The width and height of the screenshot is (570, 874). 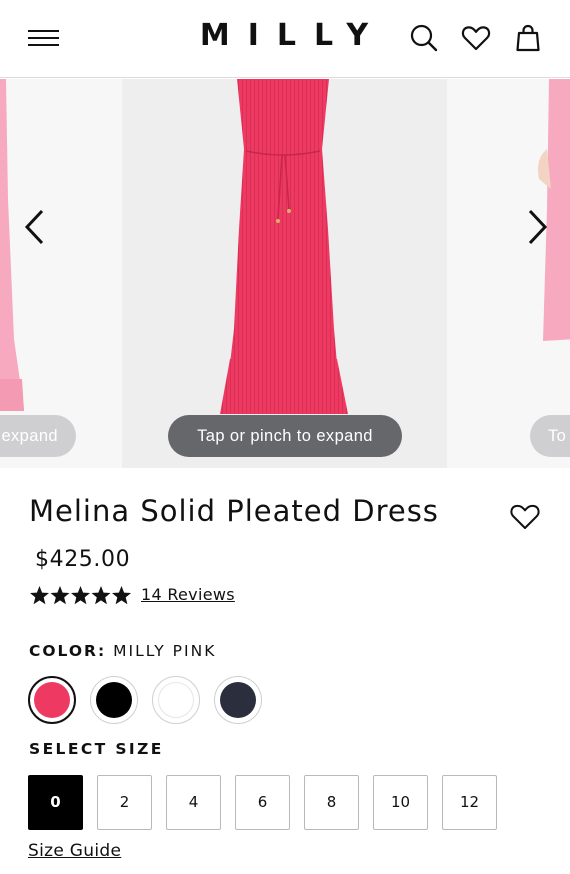 What do you see at coordinates (165, 651) in the screenshot?
I see `color-value: MILLY PINK` at bounding box center [165, 651].